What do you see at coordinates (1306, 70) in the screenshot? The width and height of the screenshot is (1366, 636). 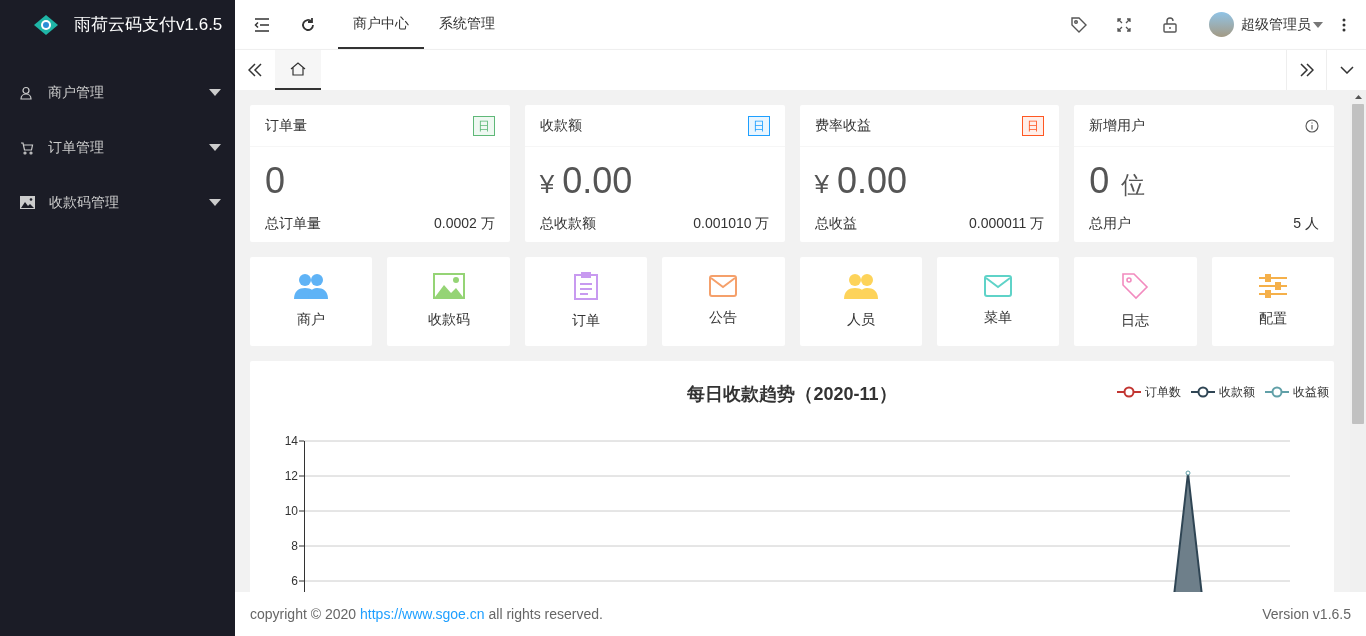 I see `double-right-icon` at bounding box center [1306, 70].